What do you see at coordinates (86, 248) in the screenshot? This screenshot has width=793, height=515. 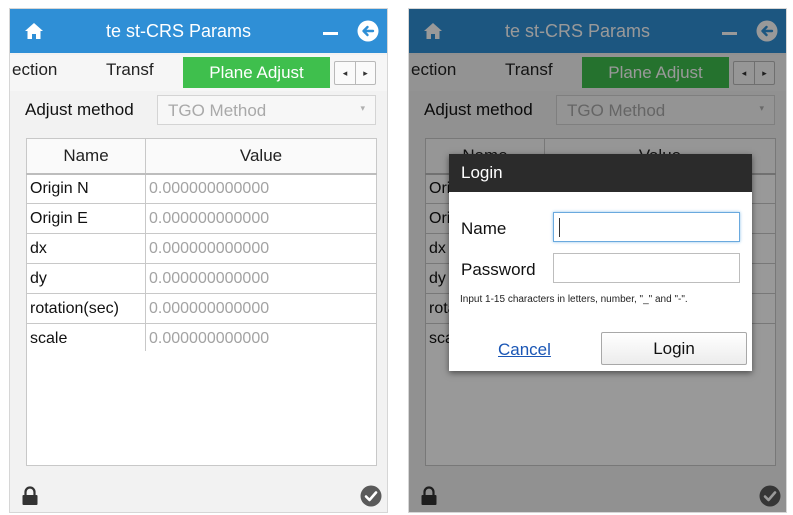 I see `param-name: dx` at bounding box center [86, 248].